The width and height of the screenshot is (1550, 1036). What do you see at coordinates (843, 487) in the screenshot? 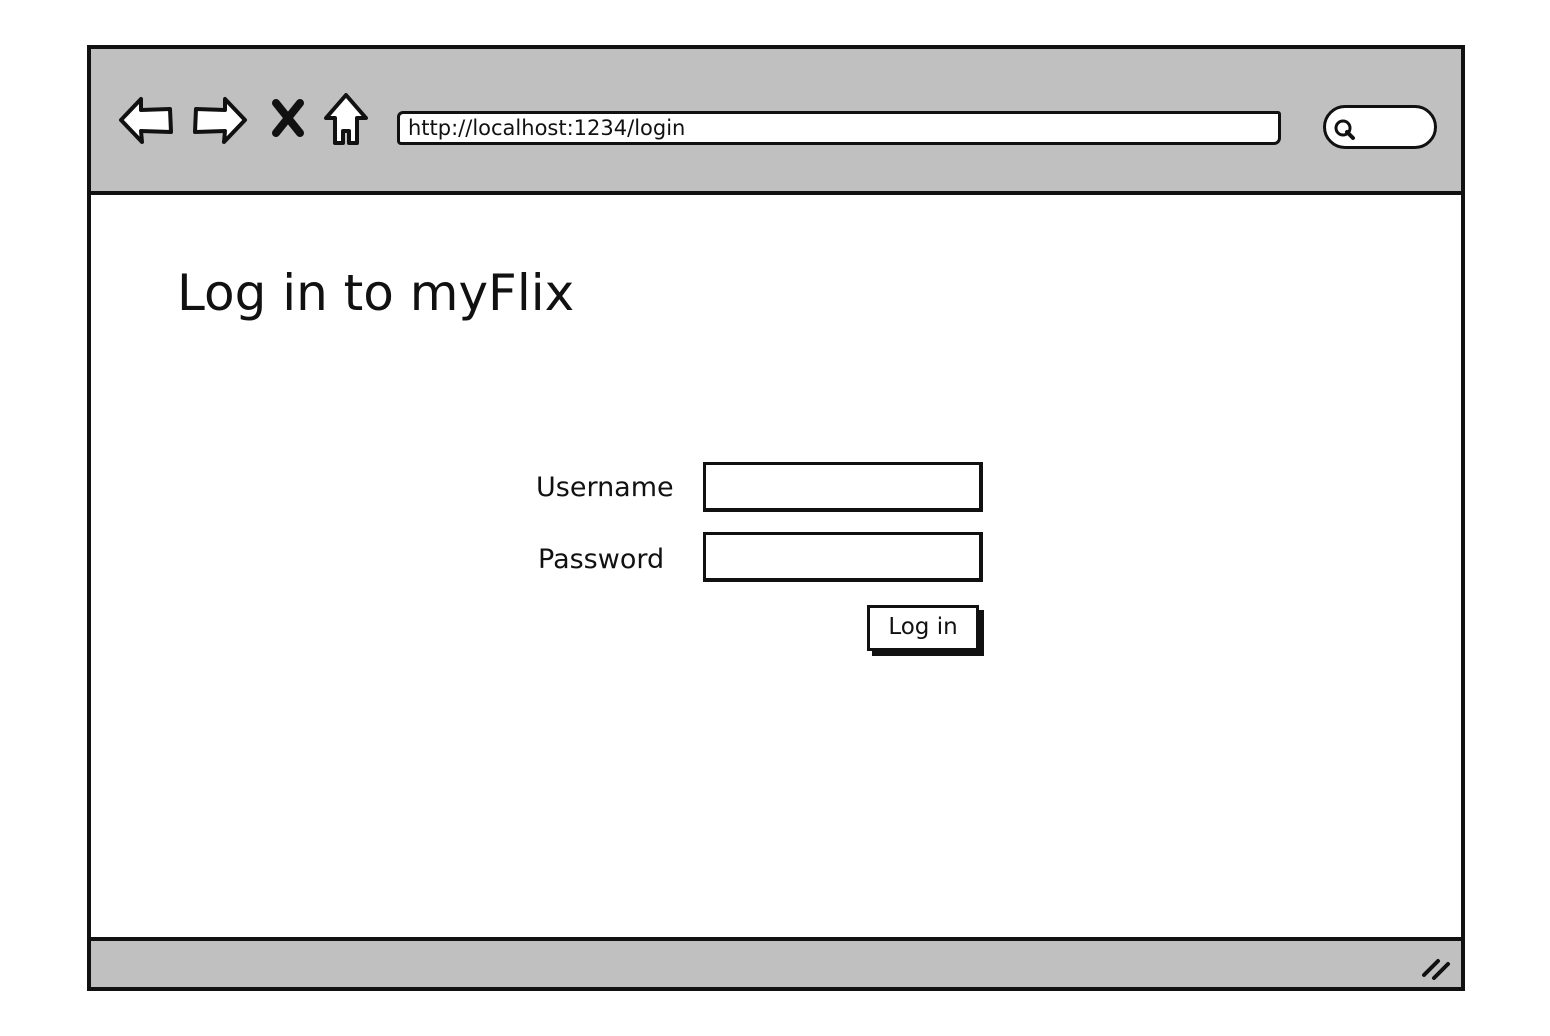
I see `username-field` at bounding box center [843, 487].